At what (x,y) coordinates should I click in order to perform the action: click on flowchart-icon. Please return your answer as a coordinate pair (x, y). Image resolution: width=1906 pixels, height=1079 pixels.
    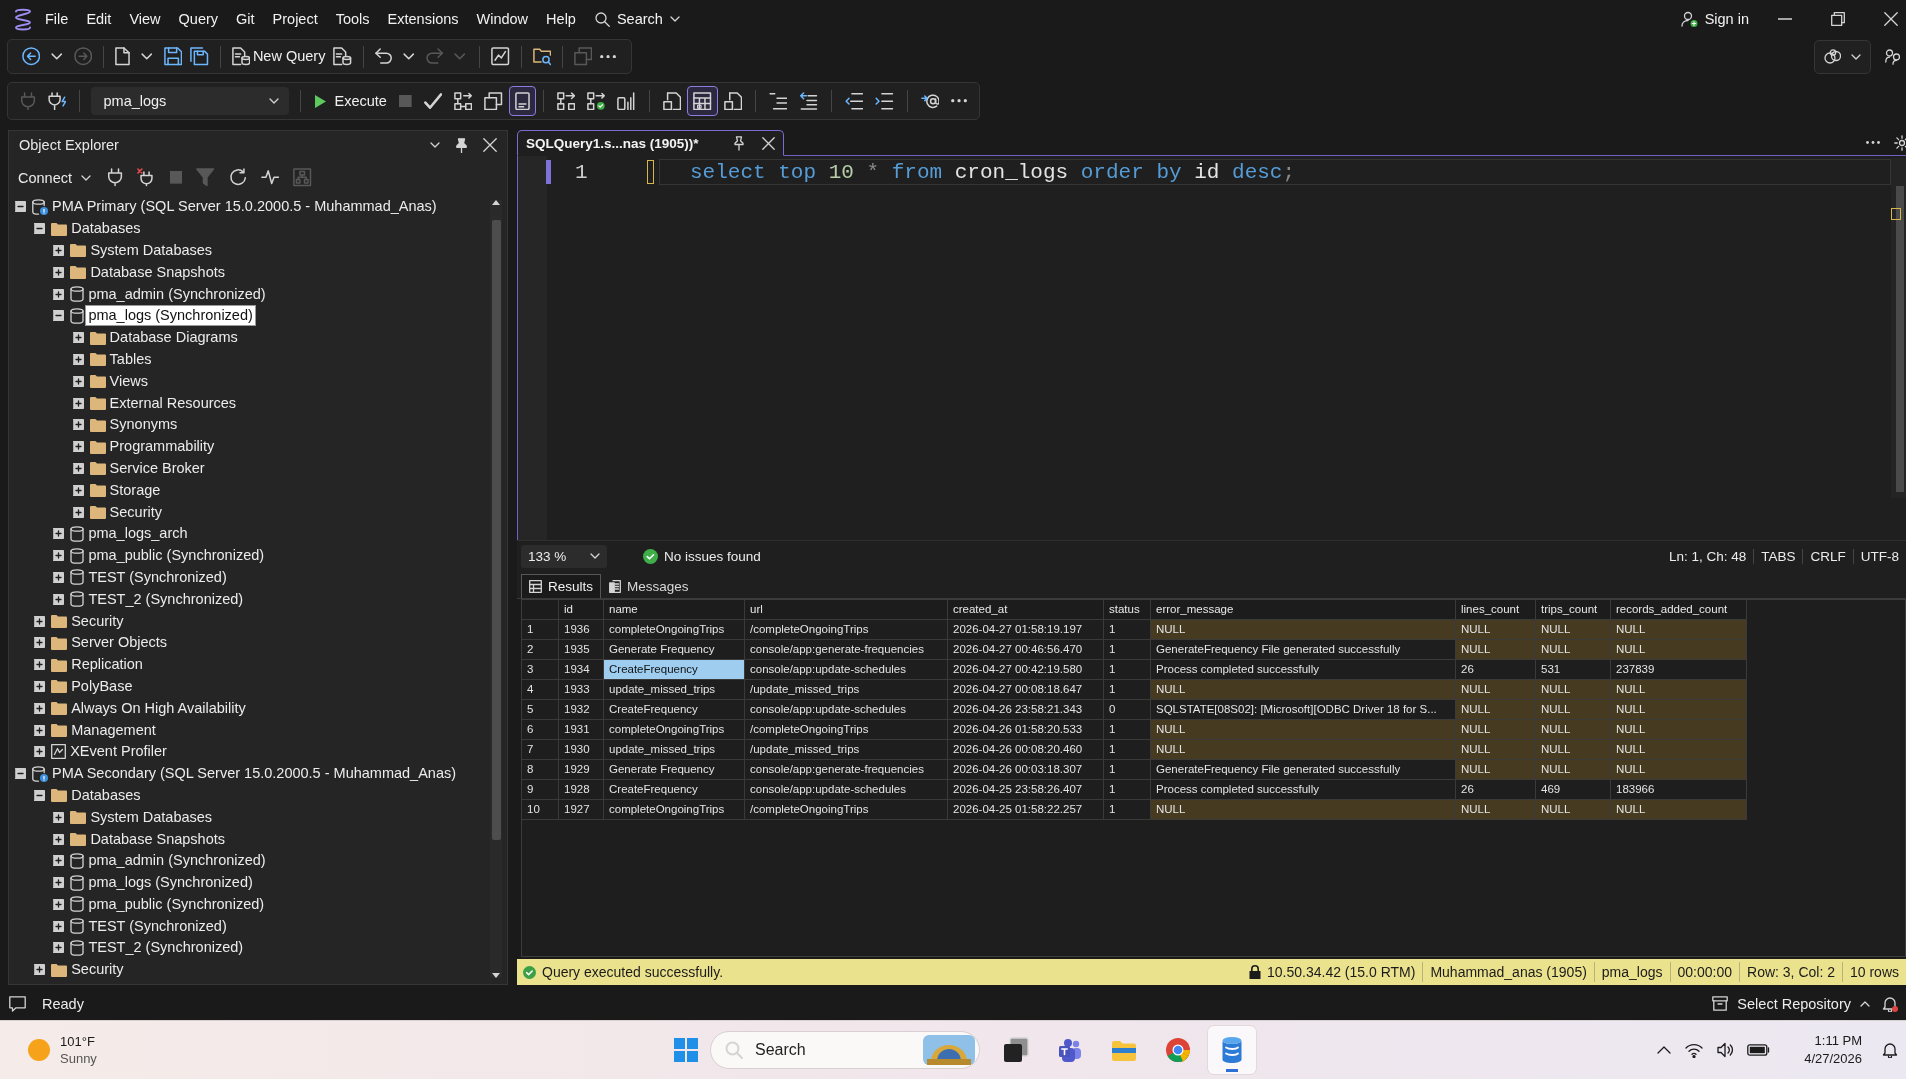
    Looking at the image, I should click on (566, 101).